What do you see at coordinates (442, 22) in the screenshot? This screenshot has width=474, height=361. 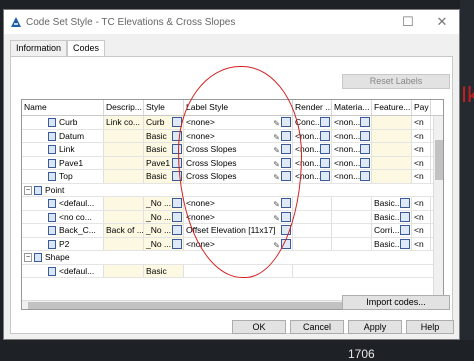 I see `close-icon: ✕` at bounding box center [442, 22].